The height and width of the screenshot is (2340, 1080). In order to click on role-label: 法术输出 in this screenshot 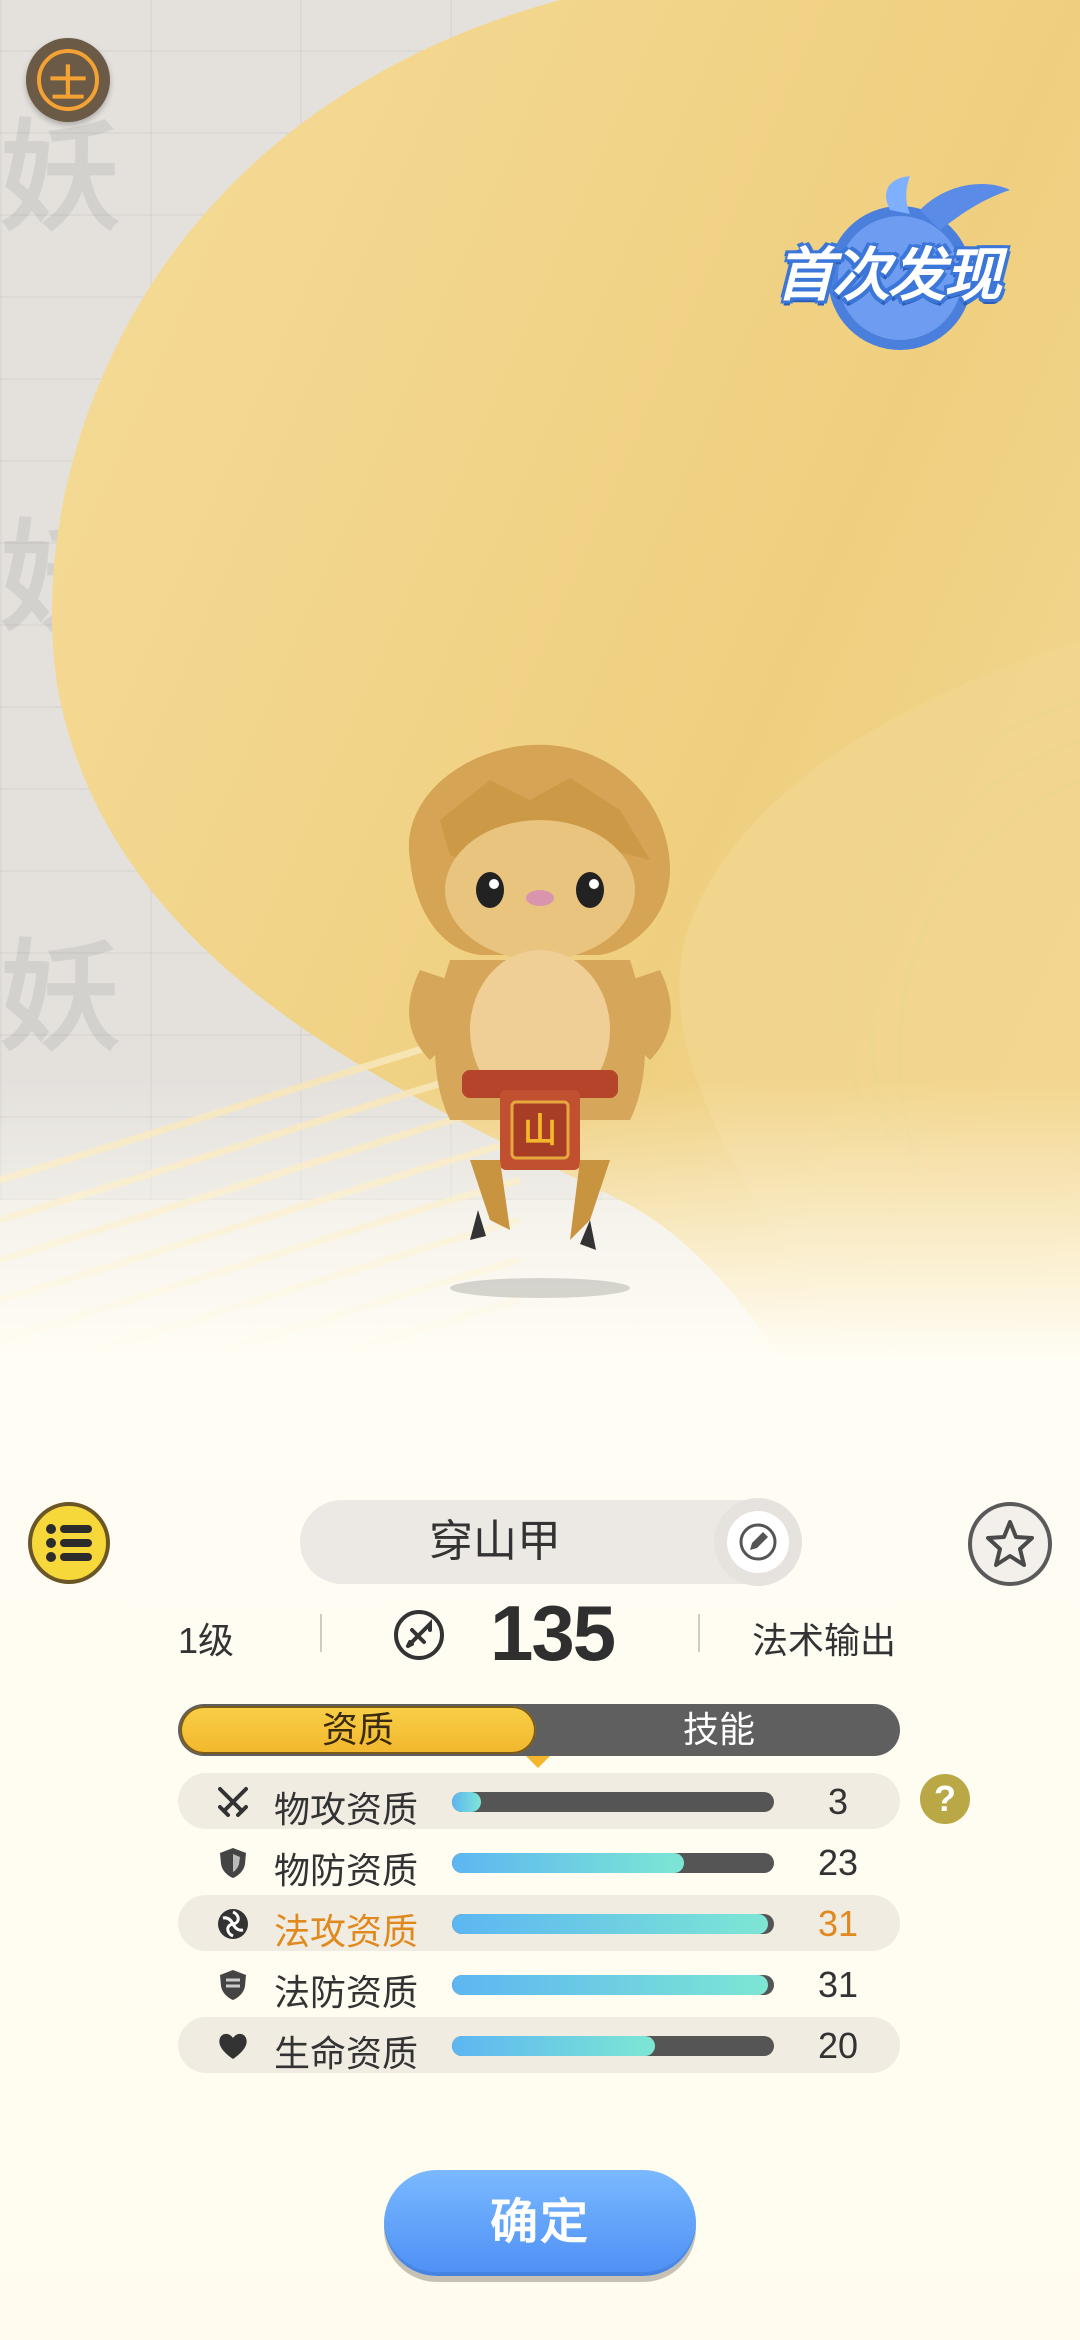, I will do `click(824, 1640)`.